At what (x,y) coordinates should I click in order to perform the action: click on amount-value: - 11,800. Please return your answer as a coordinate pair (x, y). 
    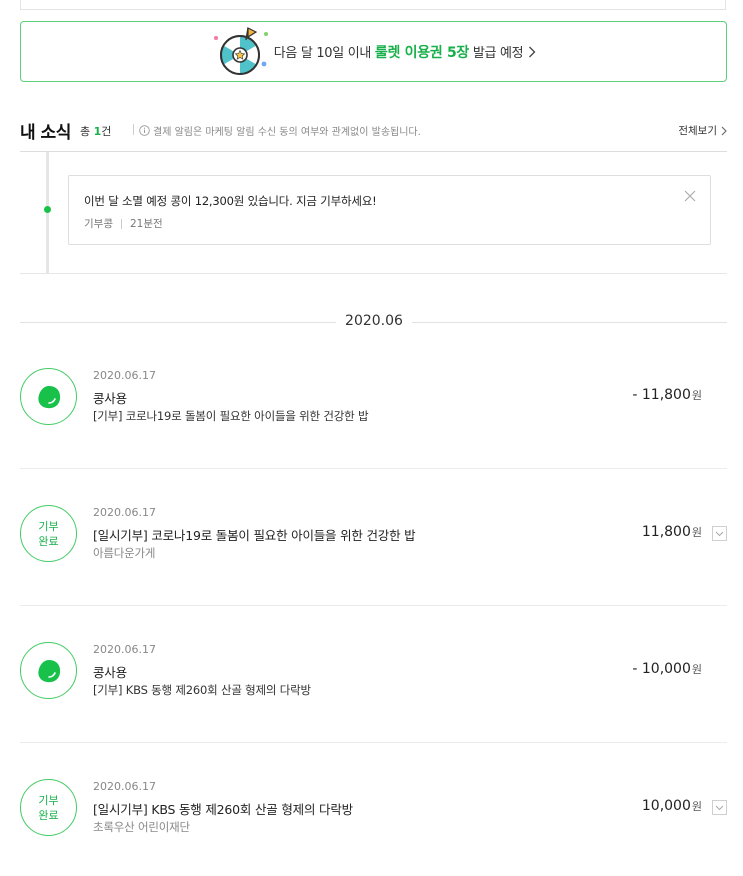
    Looking at the image, I should click on (661, 395).